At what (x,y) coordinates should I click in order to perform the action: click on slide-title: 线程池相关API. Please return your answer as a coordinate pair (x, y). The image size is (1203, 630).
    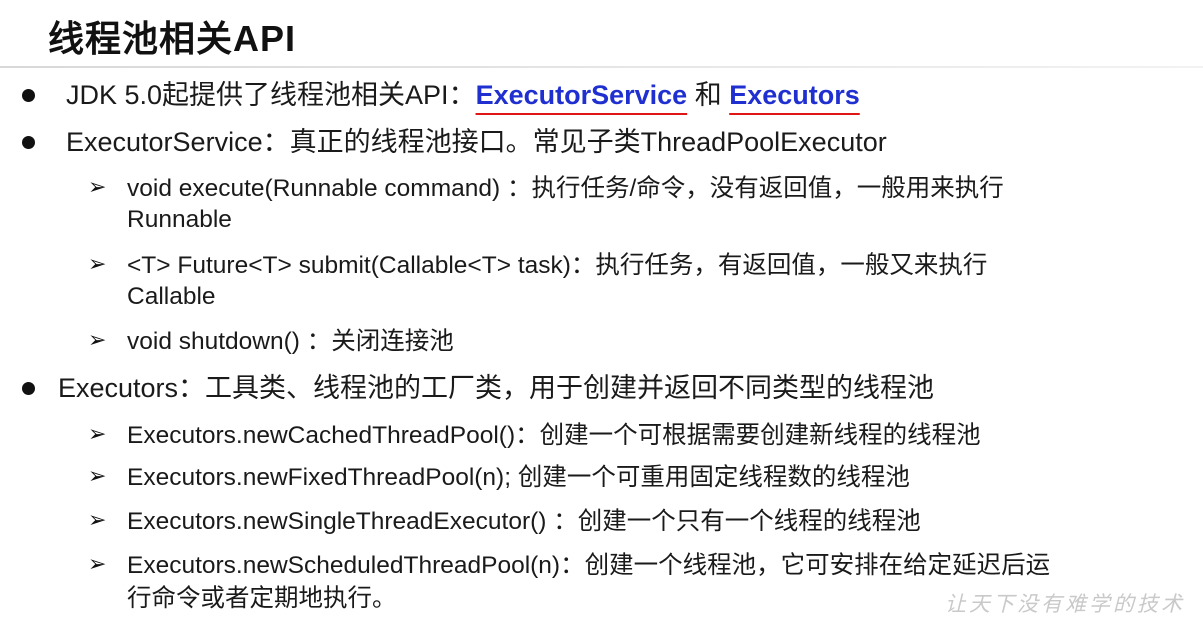
    Looking at the image, I should click on (172, 38).